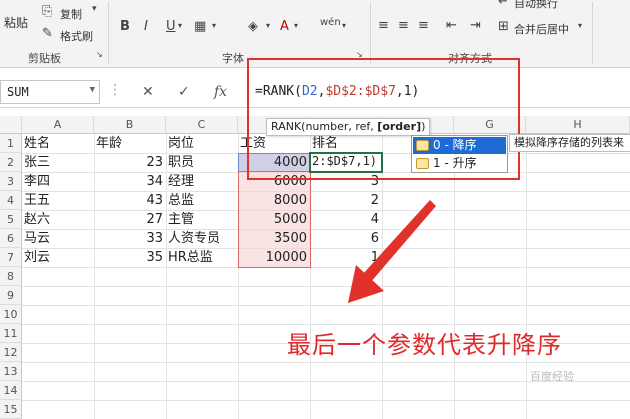 This screenshot has width=630, height=419. I want to click on cell-name: 李四, so click(58, 181).